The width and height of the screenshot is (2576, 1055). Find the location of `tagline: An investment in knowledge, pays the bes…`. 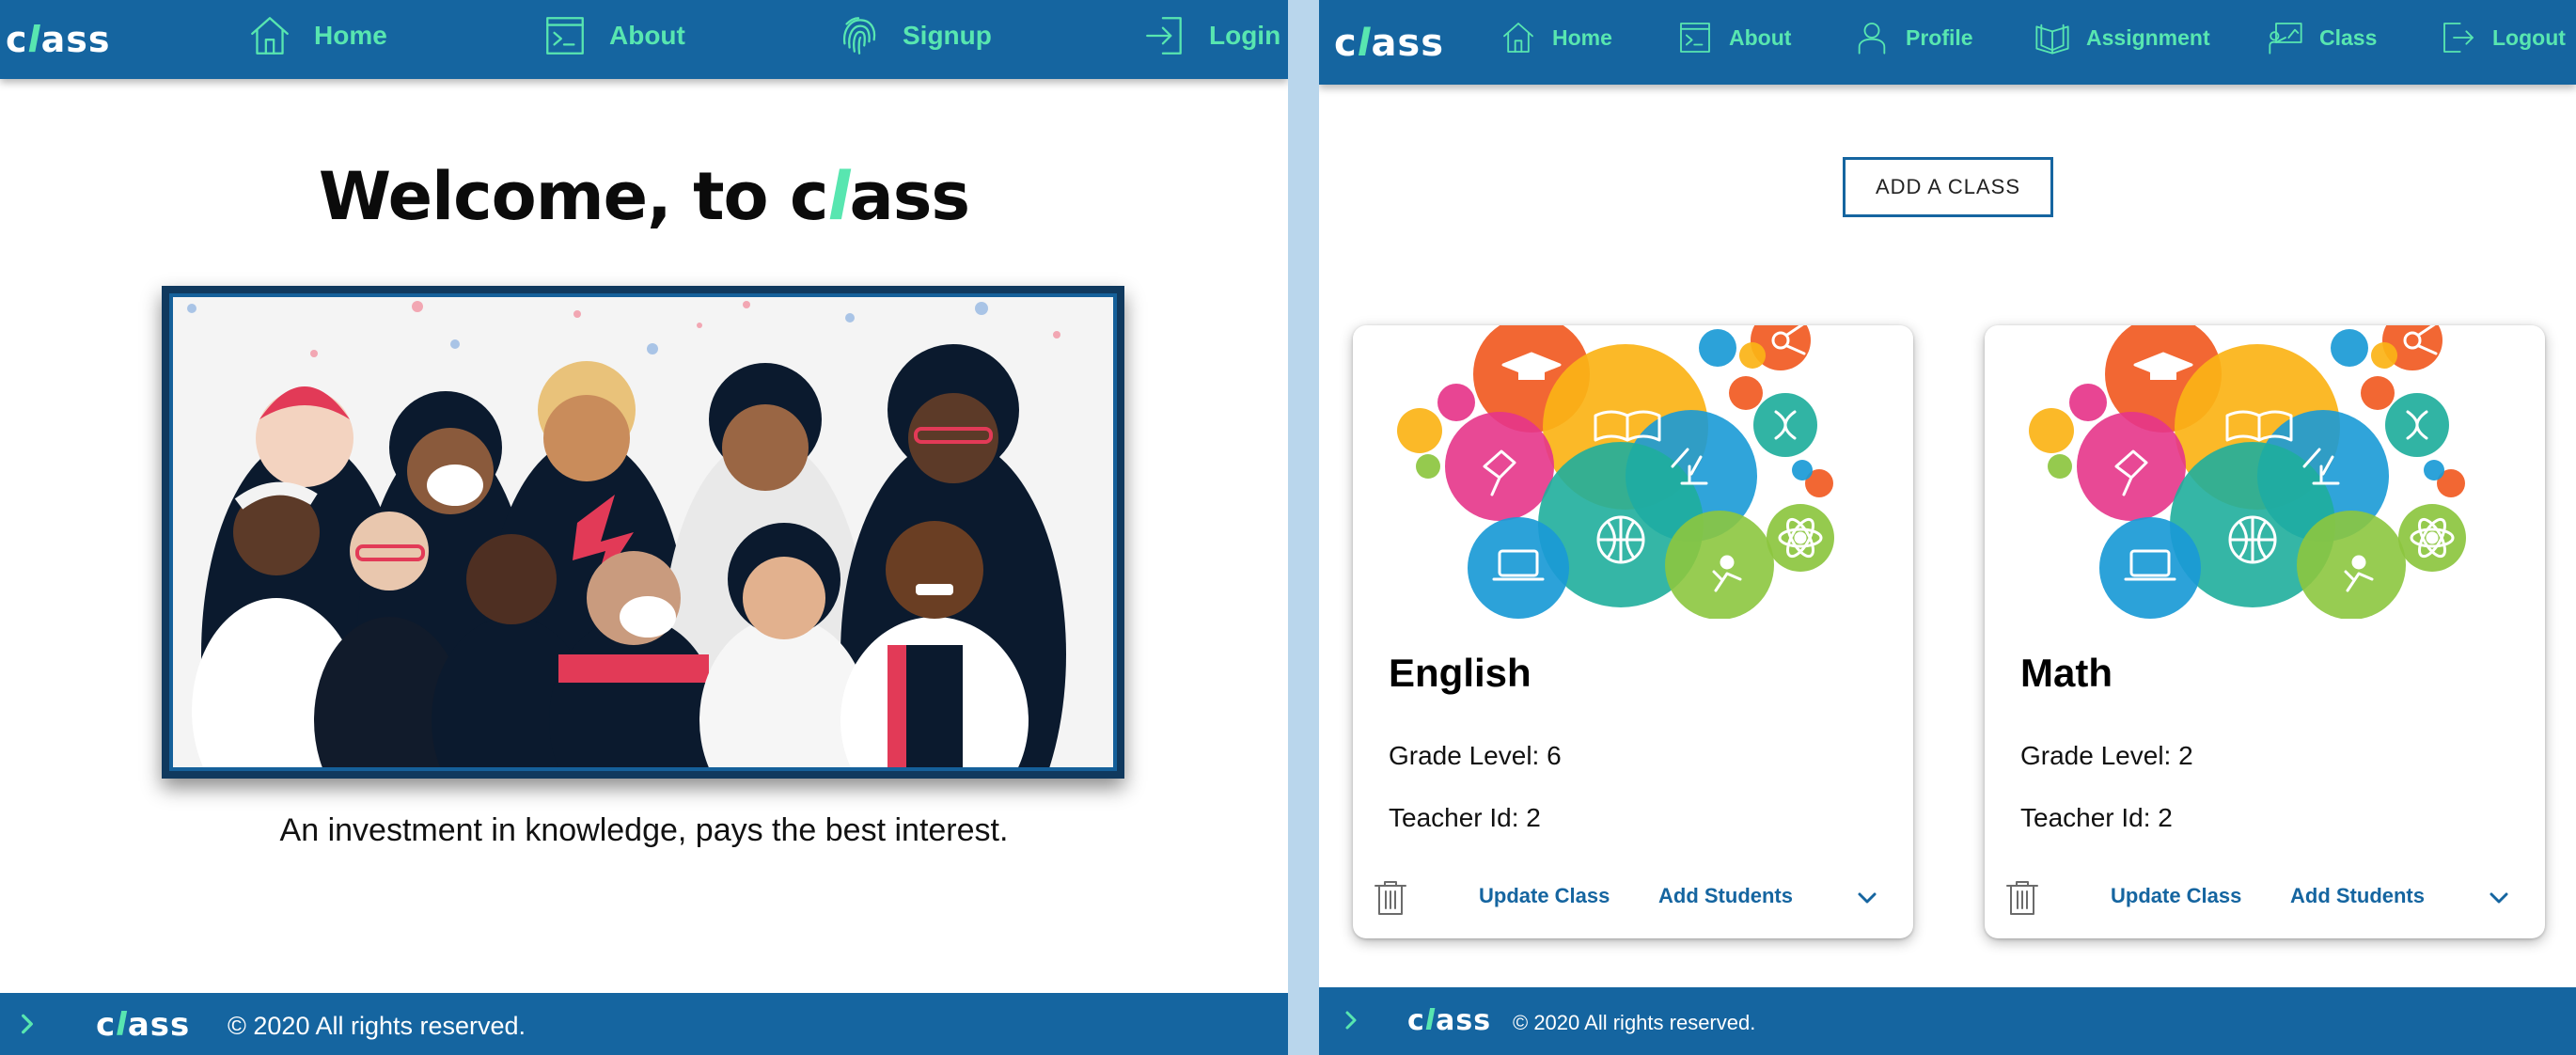

tagline: An investment in knowledge, pays the bes… is located at coordinates (644, 830).